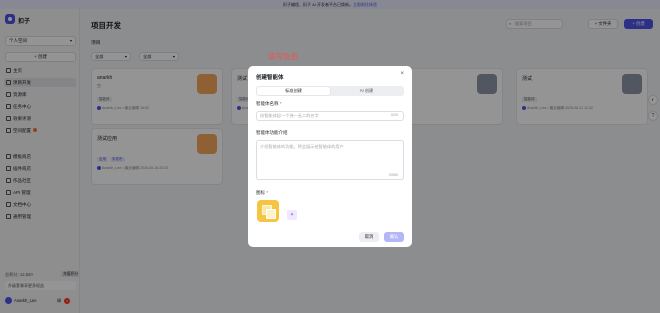 The image size is (660, 313). What do you see at coordinates (268, 211) in the screenshot?
I see `agent-avatar-icon` at bounding box center [268, 211].